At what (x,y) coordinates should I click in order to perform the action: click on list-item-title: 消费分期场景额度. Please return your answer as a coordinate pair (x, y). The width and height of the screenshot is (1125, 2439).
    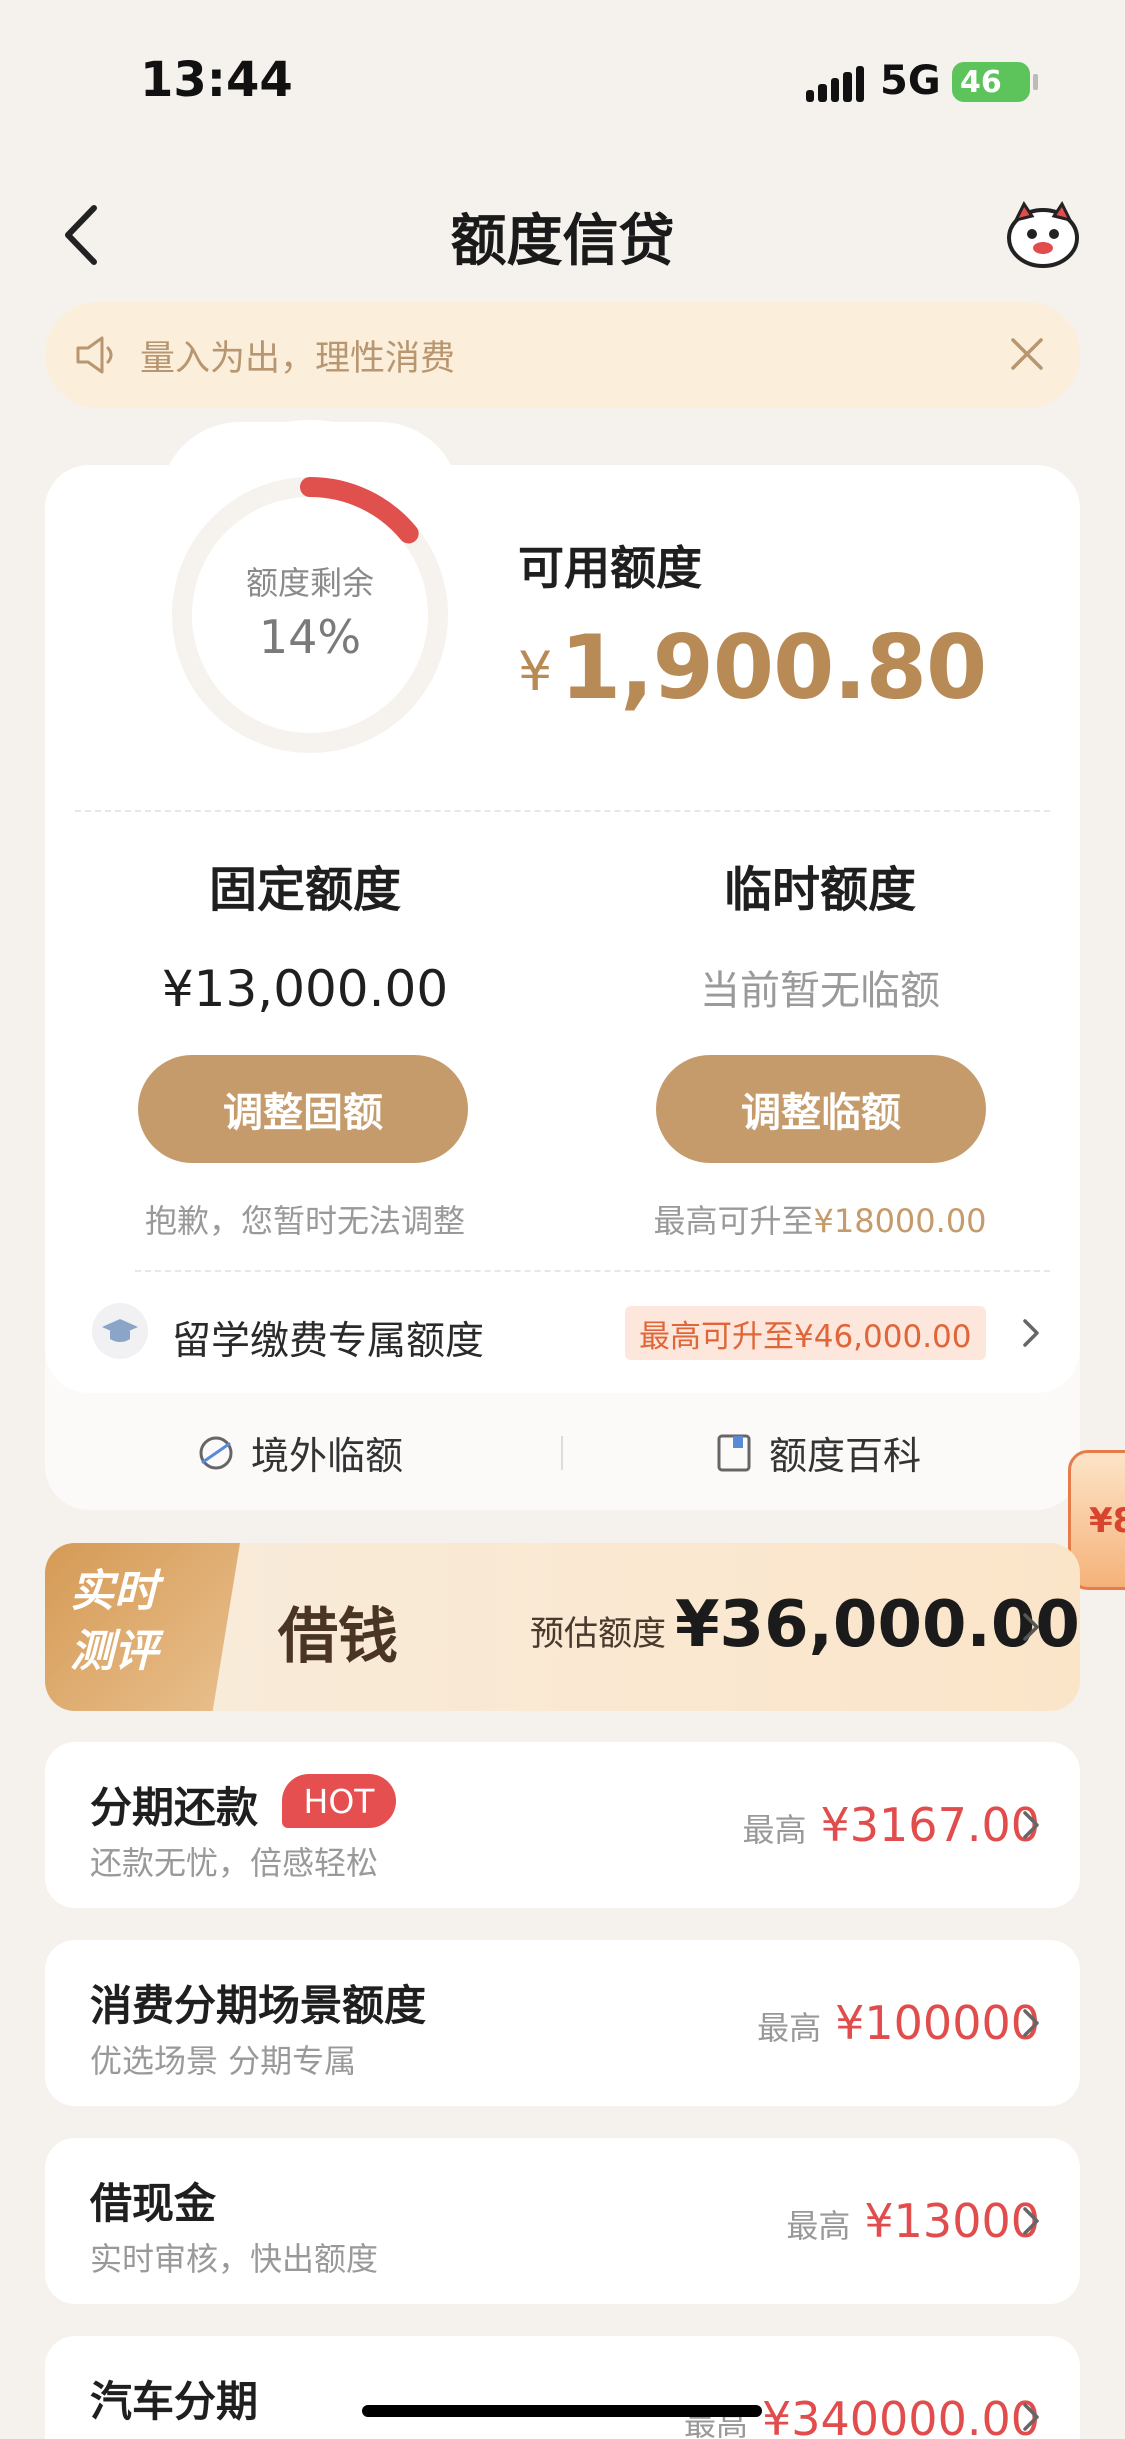
    Looking at the image, I should click on (258, 2005).